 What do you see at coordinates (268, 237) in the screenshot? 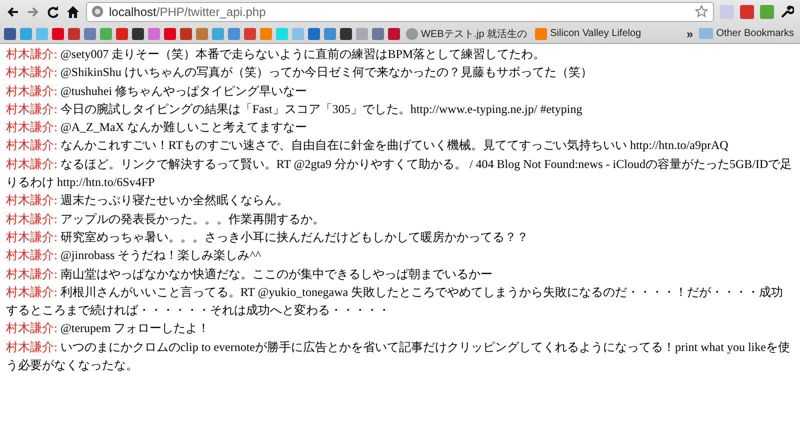
I see `tweet-text: 村木謙介: 研究室めっちゃ暑い。。。さっき小耳に挟んだんだけどもしかして暖房かかってる？？` at bounding box center [268, 237].